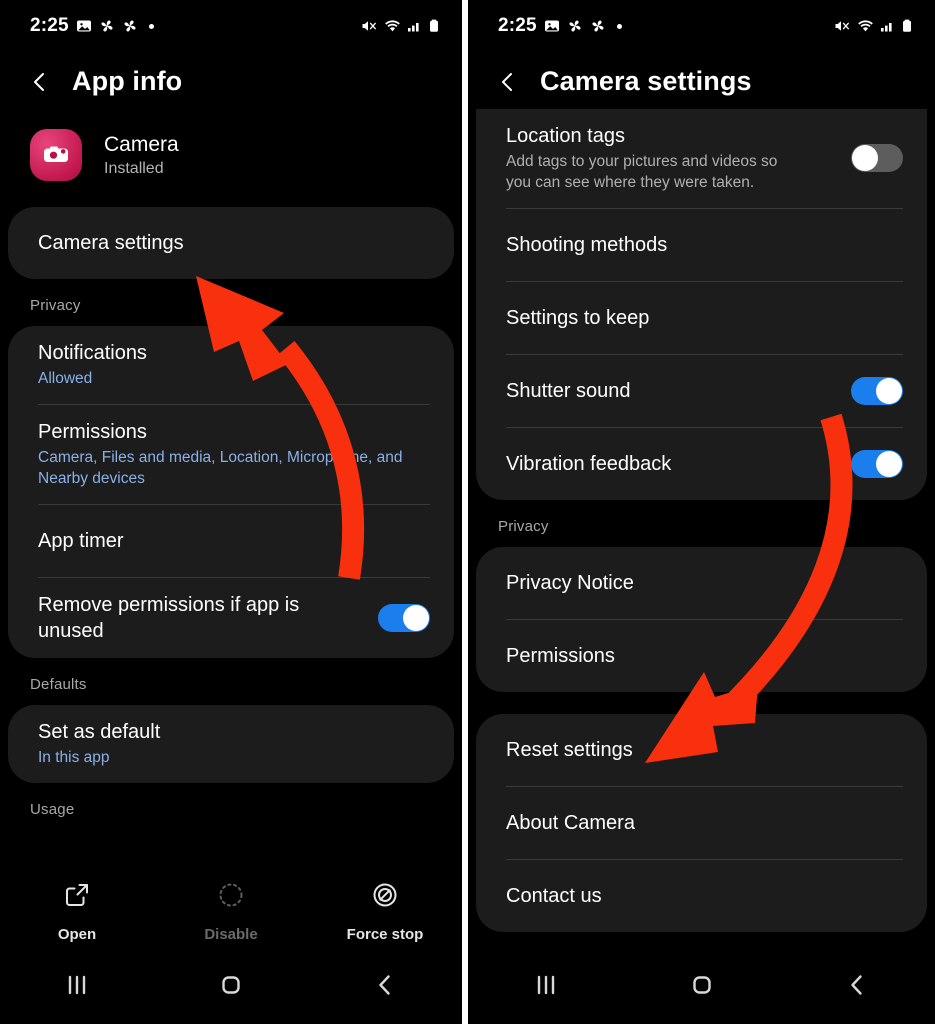 The width and height of the screenshot is (935, 1024). Describe the element at coordinates (56, 155) in the screenshot. I see `camera-app-icon` at that location.